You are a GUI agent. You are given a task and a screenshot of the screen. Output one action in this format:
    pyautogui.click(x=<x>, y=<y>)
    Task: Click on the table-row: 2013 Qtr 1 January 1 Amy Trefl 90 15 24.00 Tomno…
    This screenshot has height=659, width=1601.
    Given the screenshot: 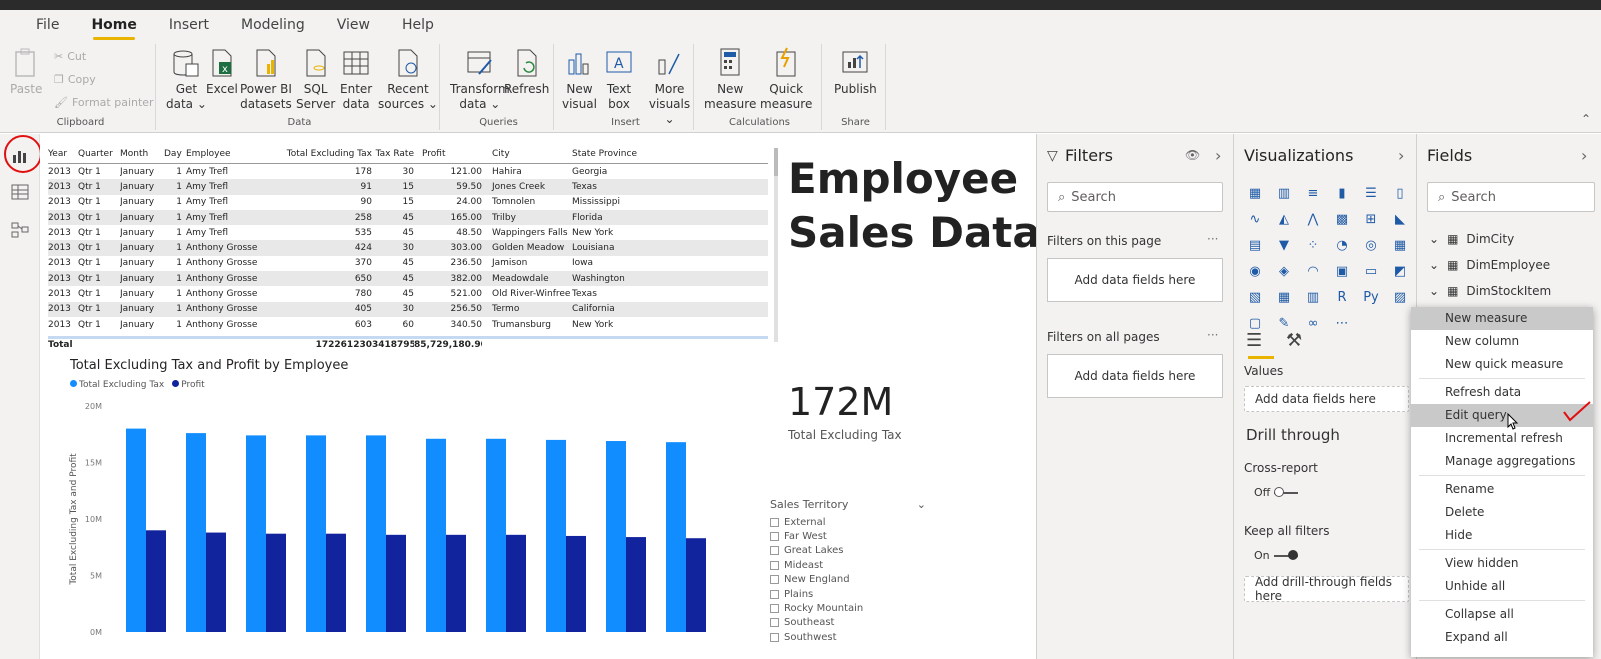 What is the action you would take?
    pyautogui.click(x=408, y=202)
    